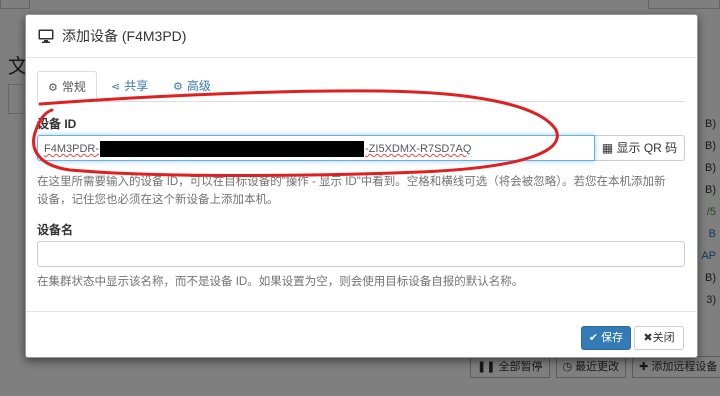  Describe the element at coordinates (606, 338) in the screenshot. I see `save-button: ✔ 保存` at that location.